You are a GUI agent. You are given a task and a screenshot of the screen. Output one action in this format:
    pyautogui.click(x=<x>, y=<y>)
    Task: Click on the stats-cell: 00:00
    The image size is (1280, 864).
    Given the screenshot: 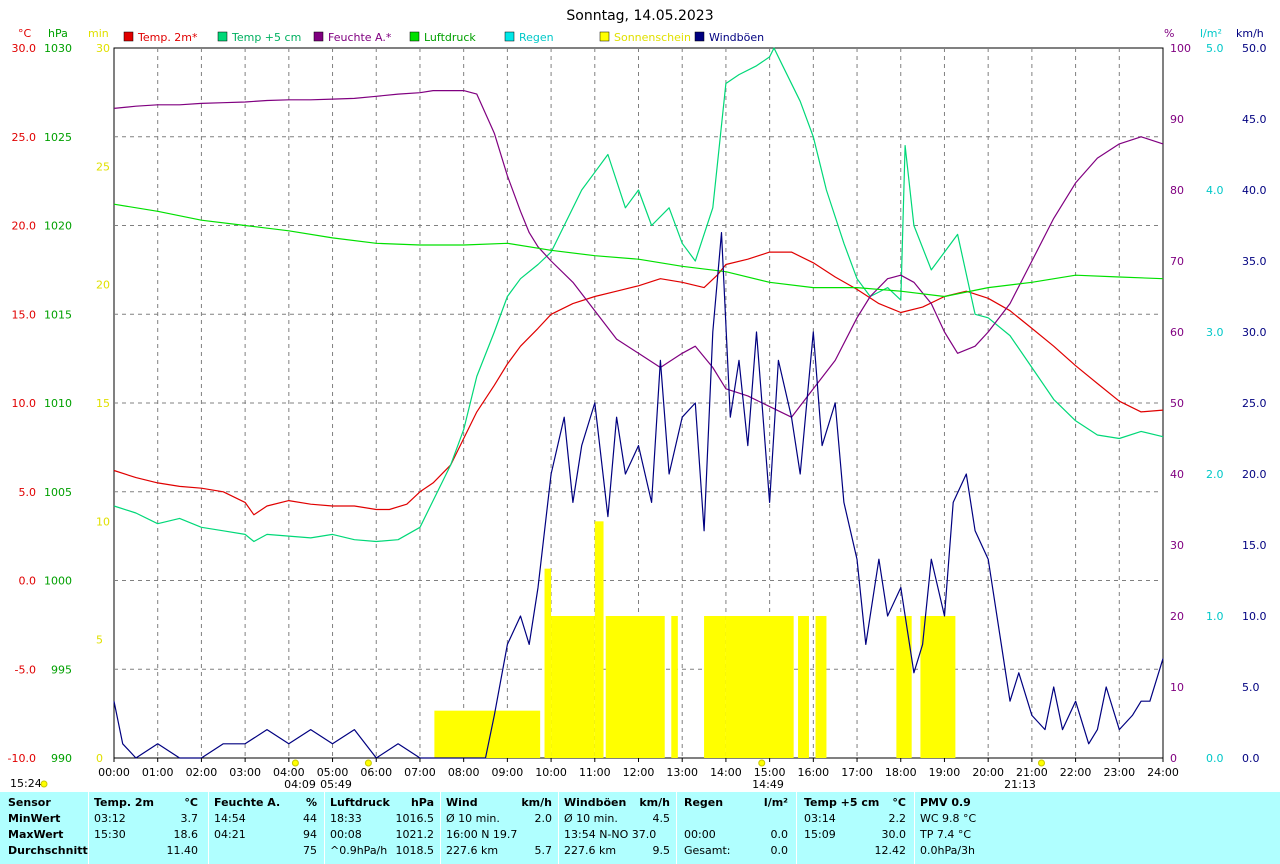 What is the action you would take?
    pyautogui.click(x=700, y=834)
    